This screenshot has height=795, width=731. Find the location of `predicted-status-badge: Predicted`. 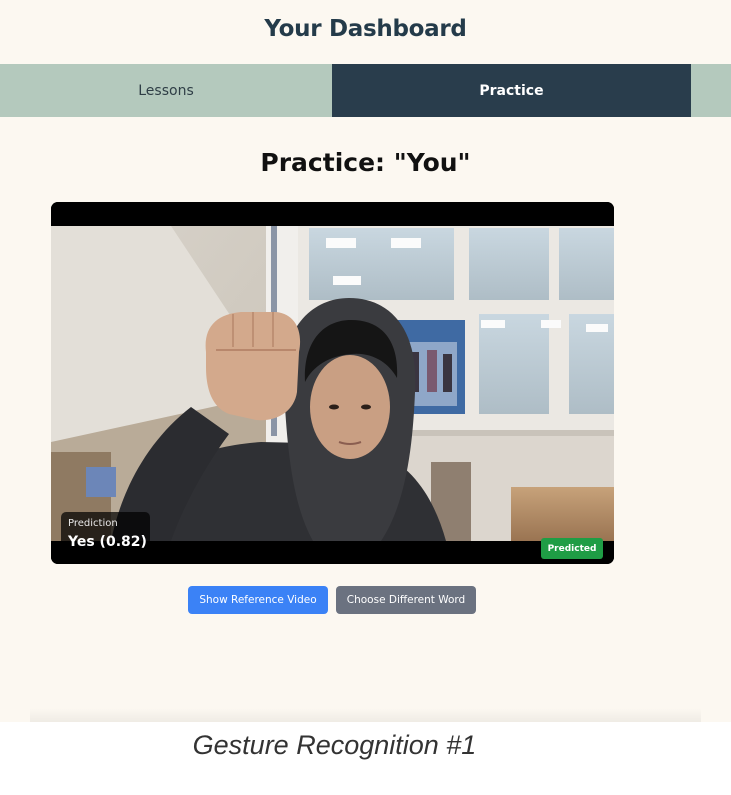

predicted-status-badge: Predicted is located at coordinates (572, 548).